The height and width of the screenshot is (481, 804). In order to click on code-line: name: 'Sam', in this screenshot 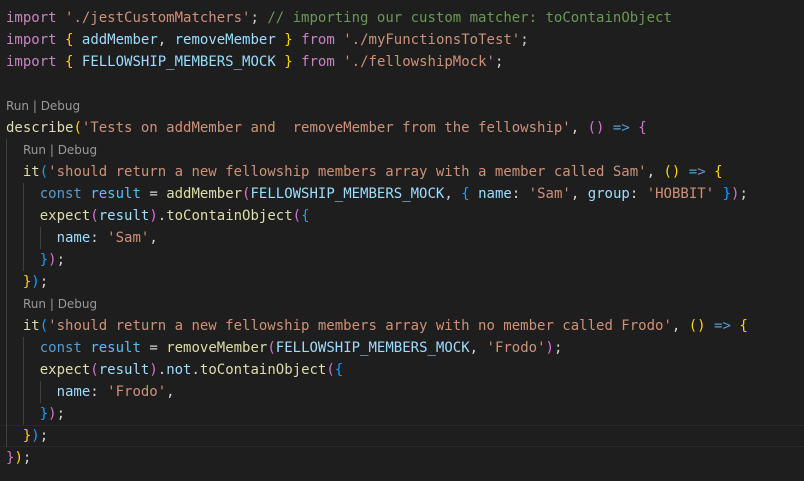, I will do `click(82, 238)`.